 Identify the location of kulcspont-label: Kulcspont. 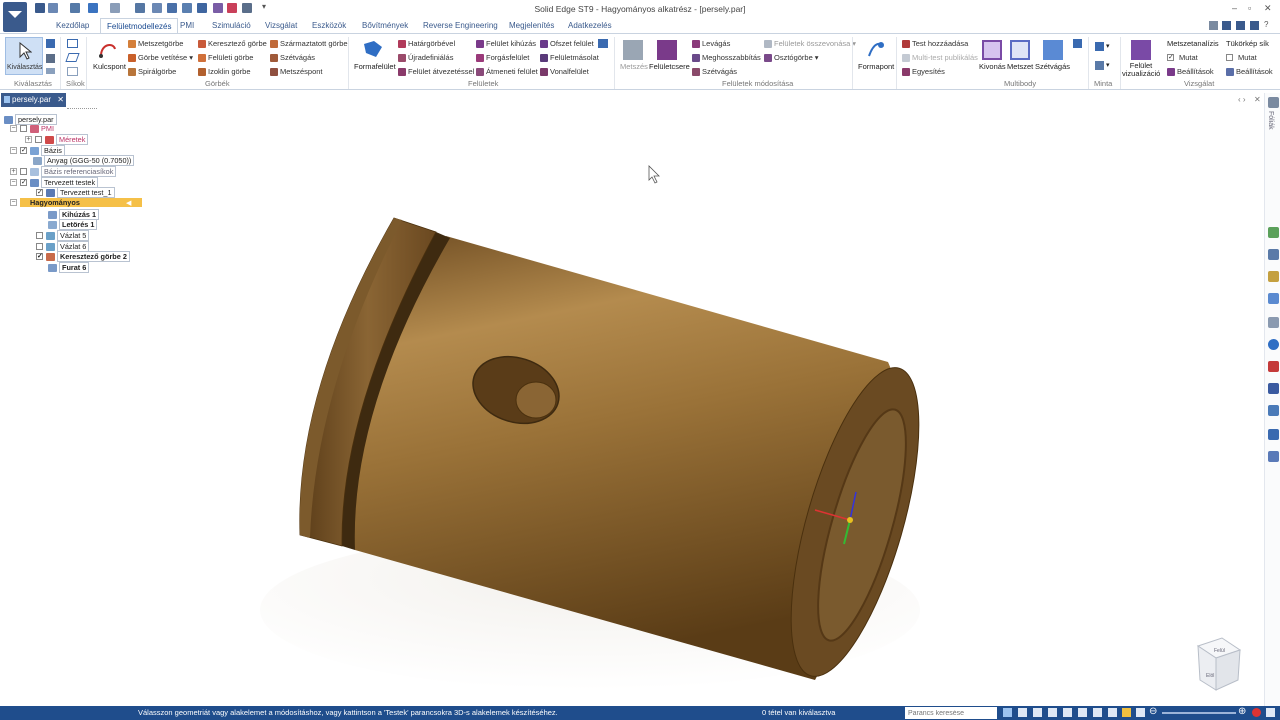
(109, 66).